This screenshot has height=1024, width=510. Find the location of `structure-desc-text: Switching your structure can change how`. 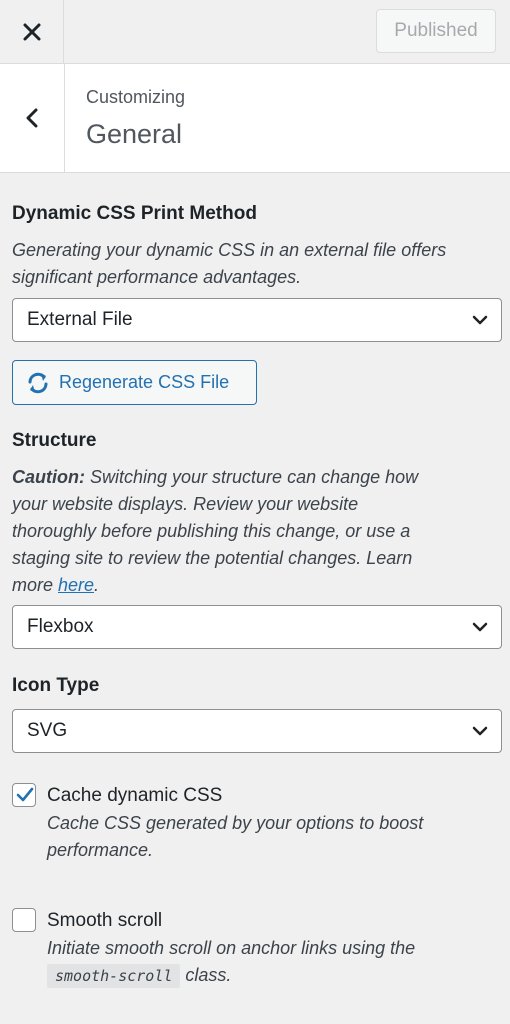

structure-desc-text: Switching your structure can change how is located at coordinates (251, 477).